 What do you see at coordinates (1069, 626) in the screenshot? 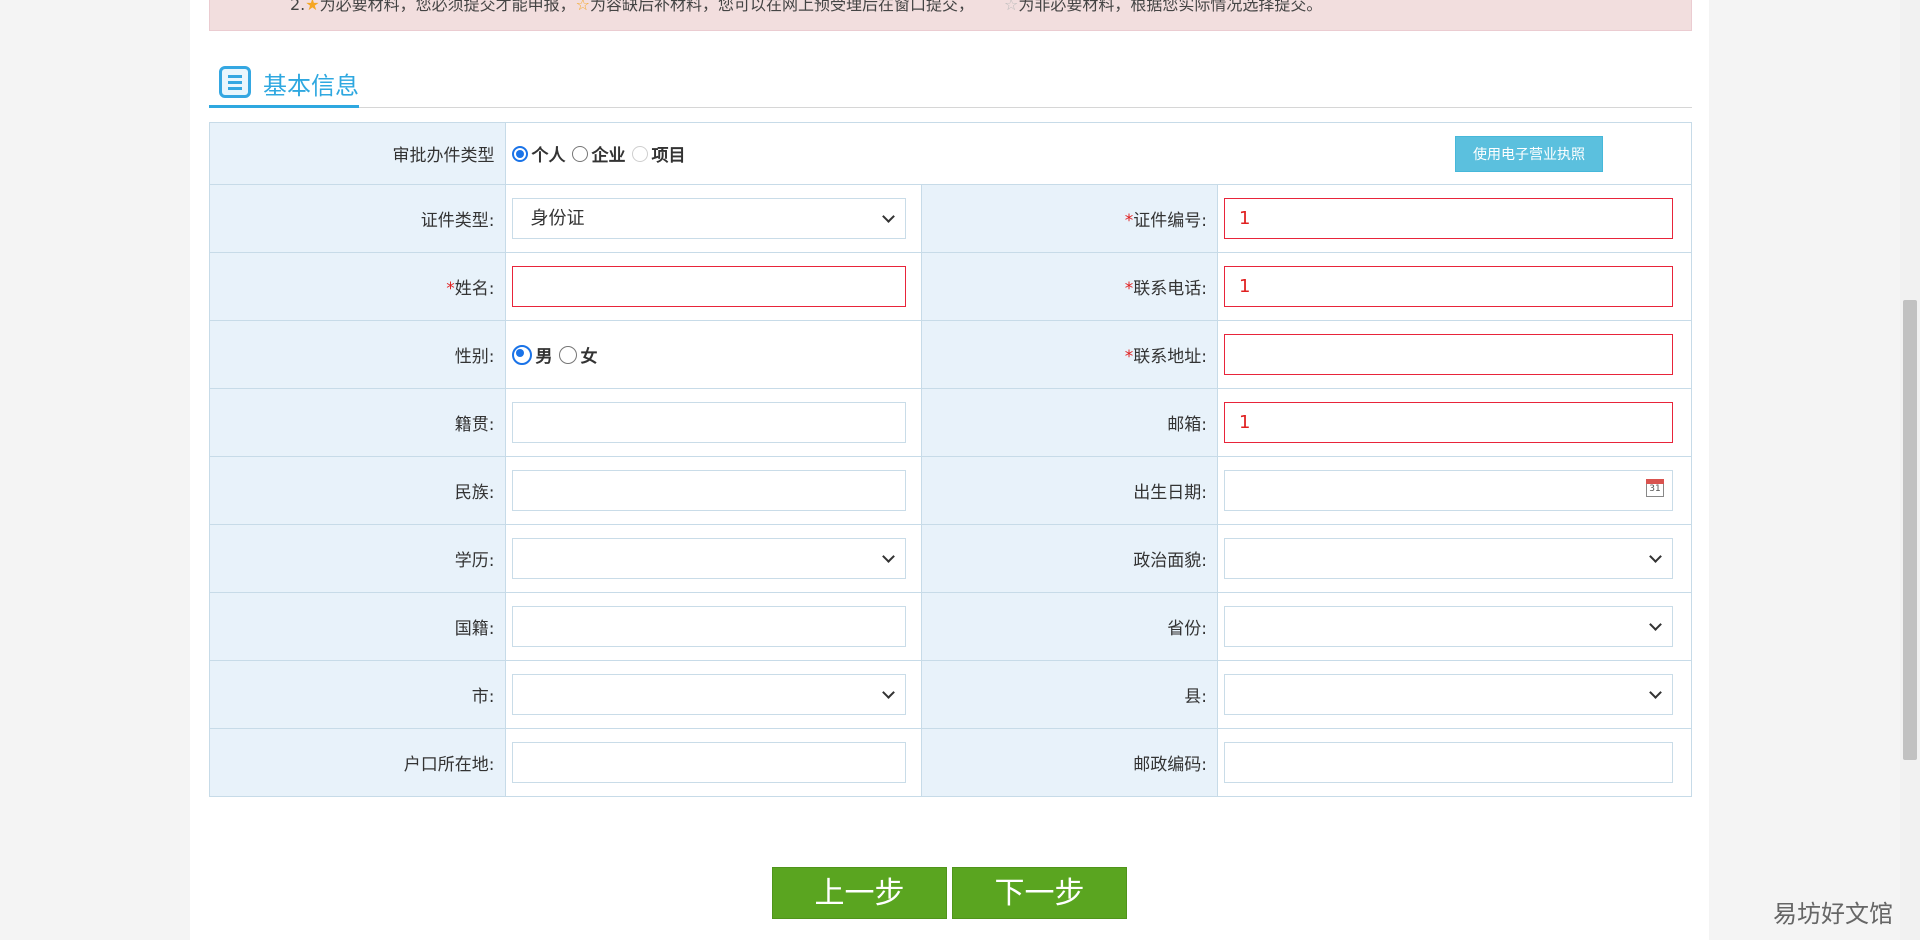
I see `province-label: 省份:` at bounding box center [1069, 626].